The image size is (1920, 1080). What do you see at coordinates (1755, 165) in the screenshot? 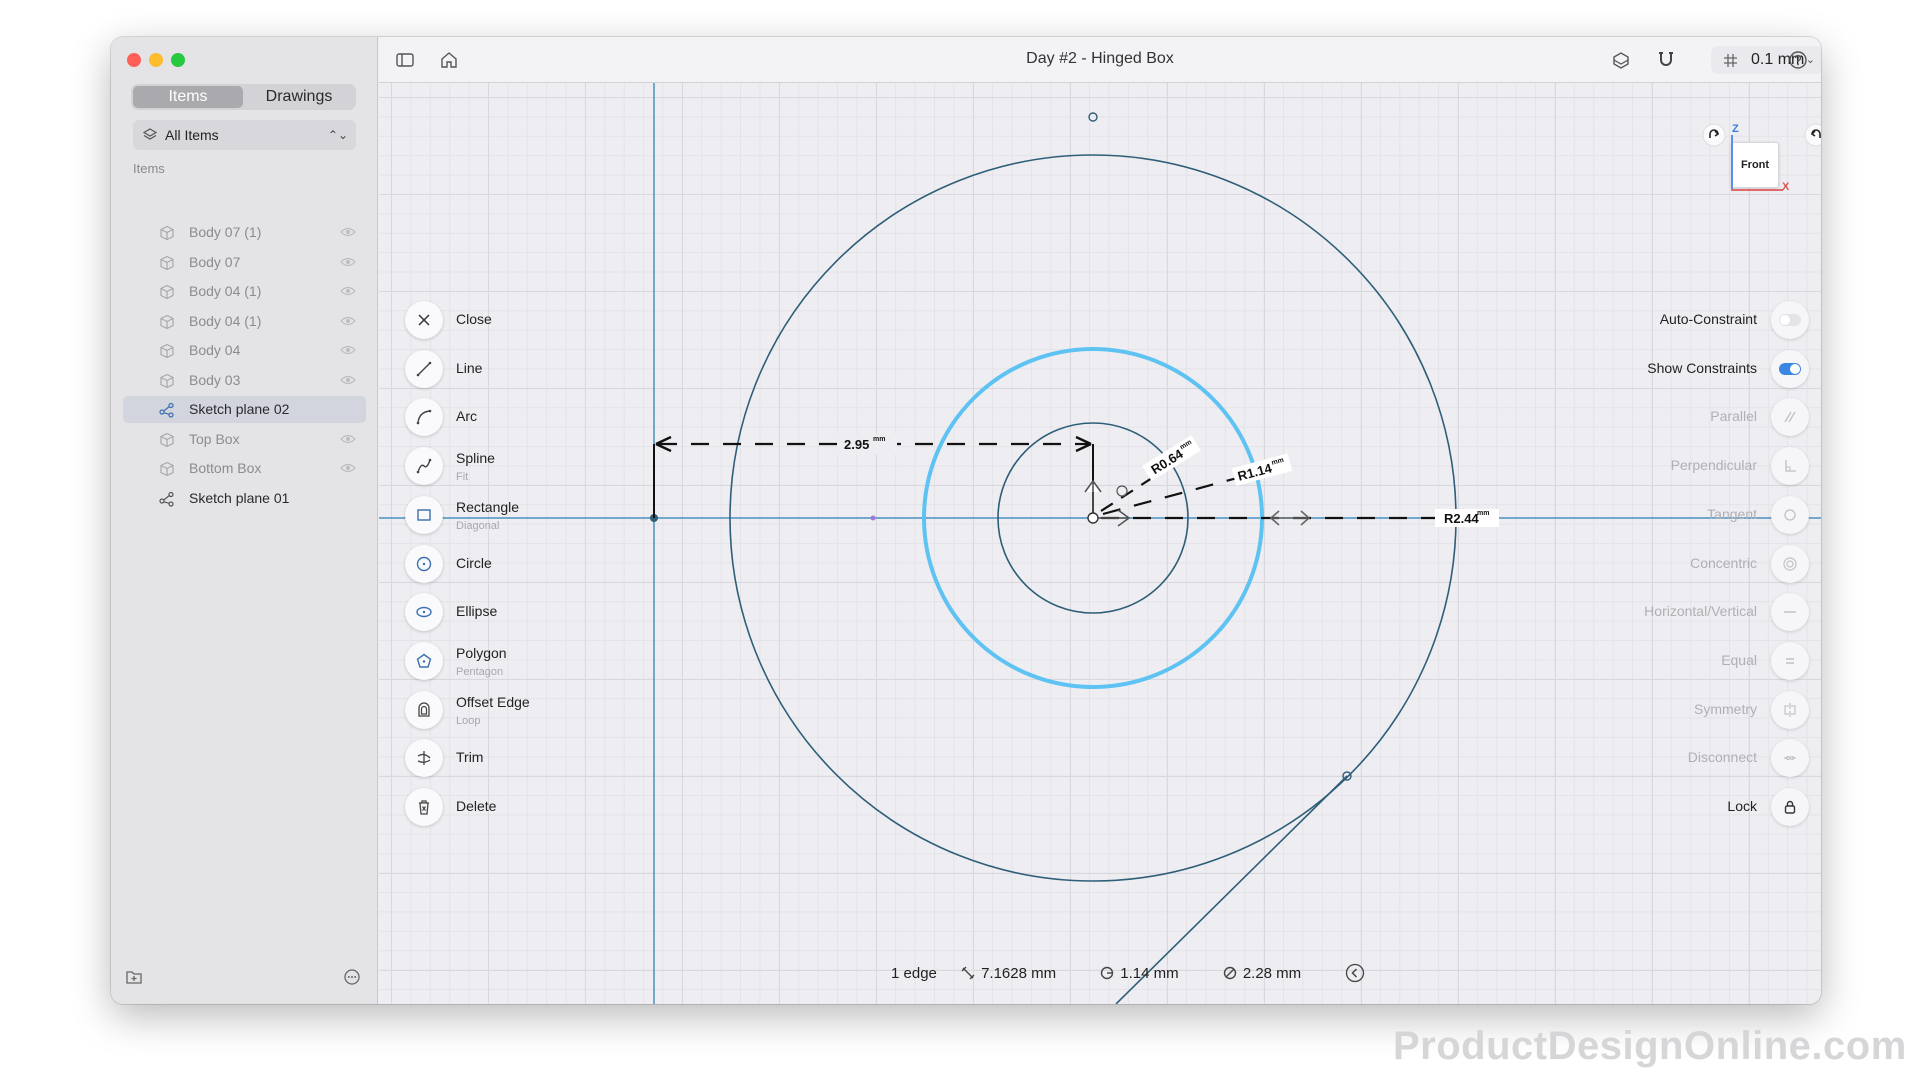
I see `view-cube-face: Front` at bounding box center [1755, 165].